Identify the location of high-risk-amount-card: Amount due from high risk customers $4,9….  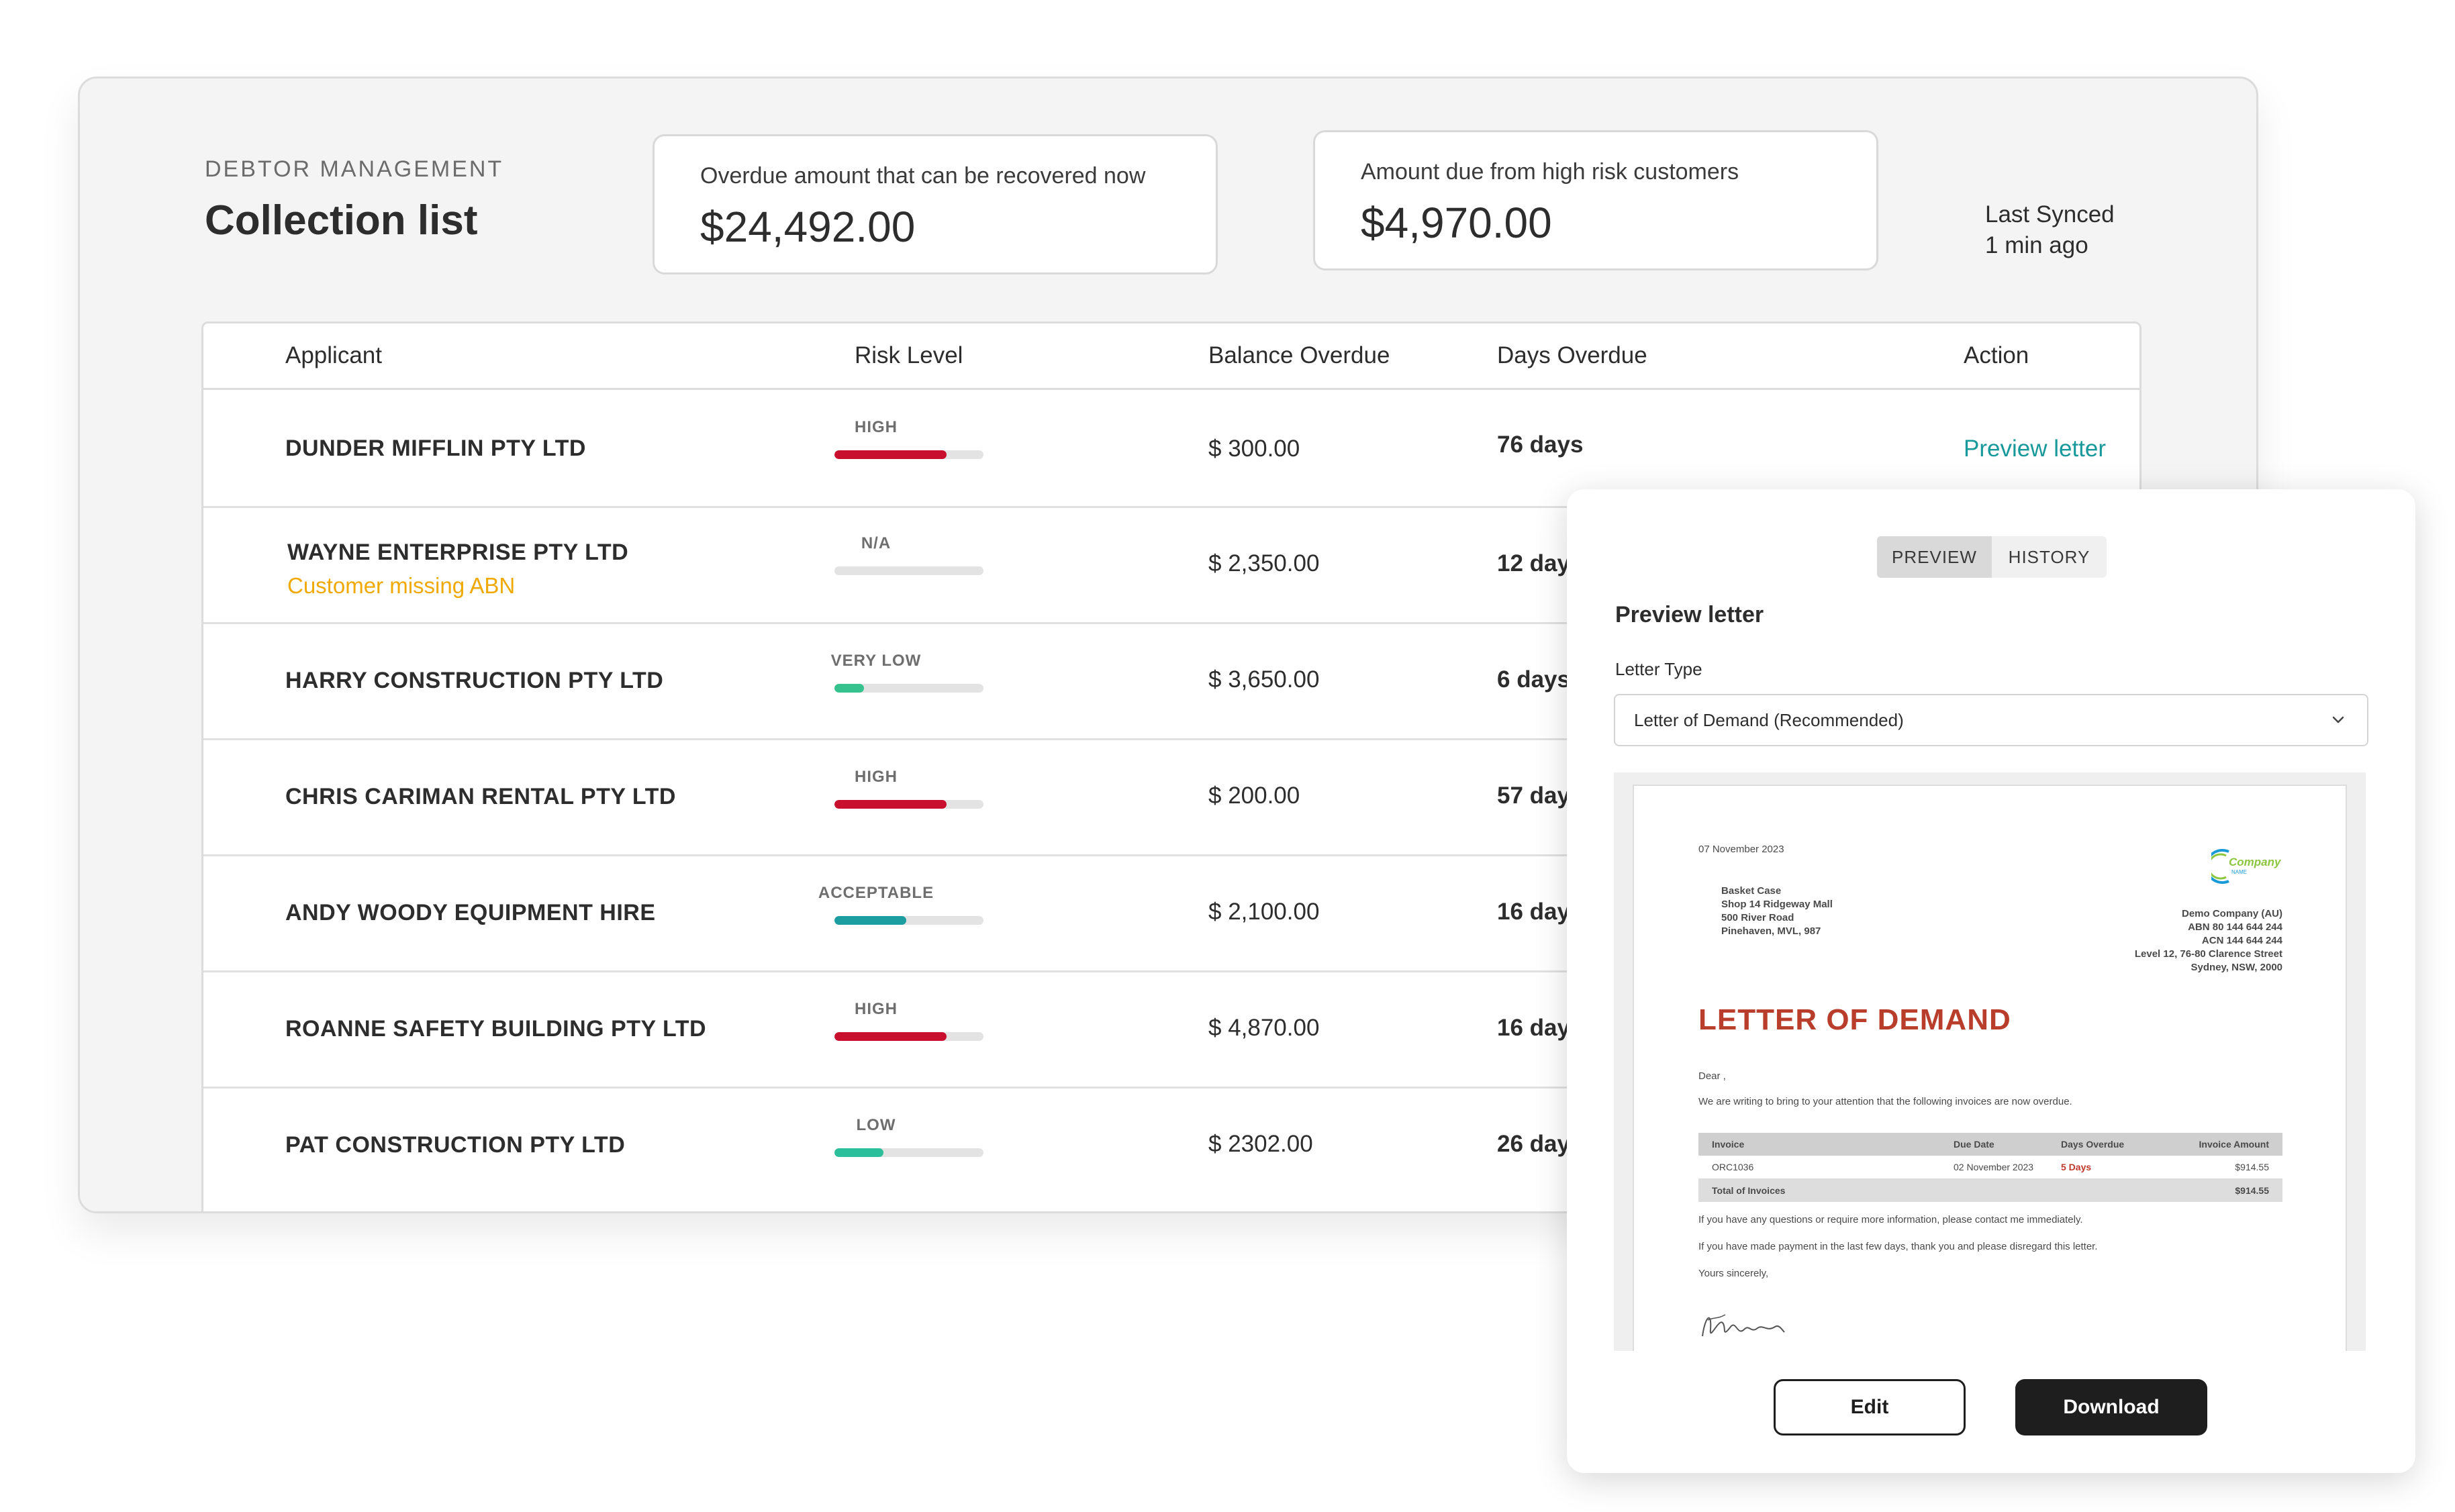
(1595, 200).